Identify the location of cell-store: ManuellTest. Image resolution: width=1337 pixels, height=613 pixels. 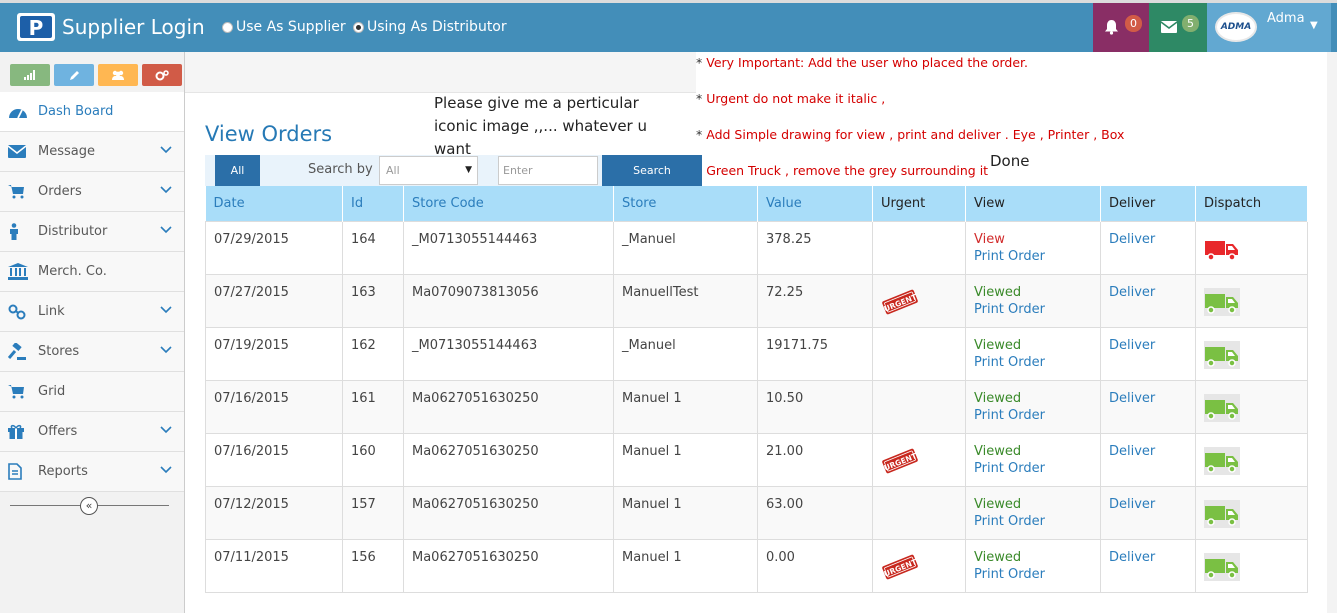
(685, 300).